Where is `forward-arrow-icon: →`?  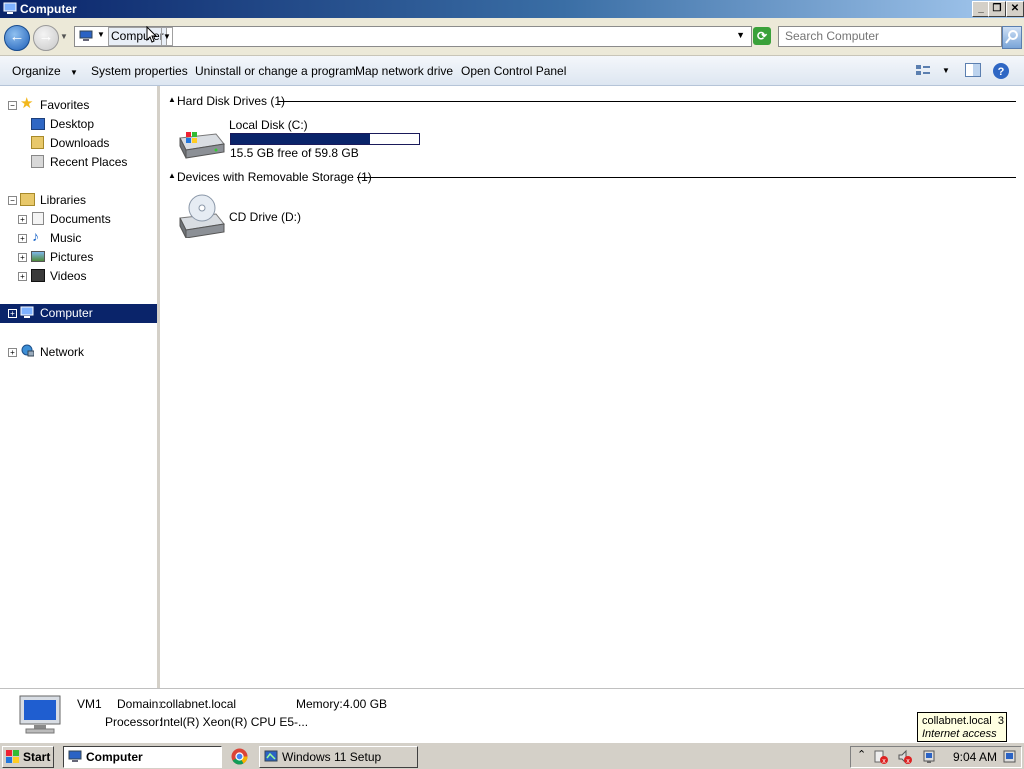
forward-arrow-icon: → is located at coordinates (46, 36).